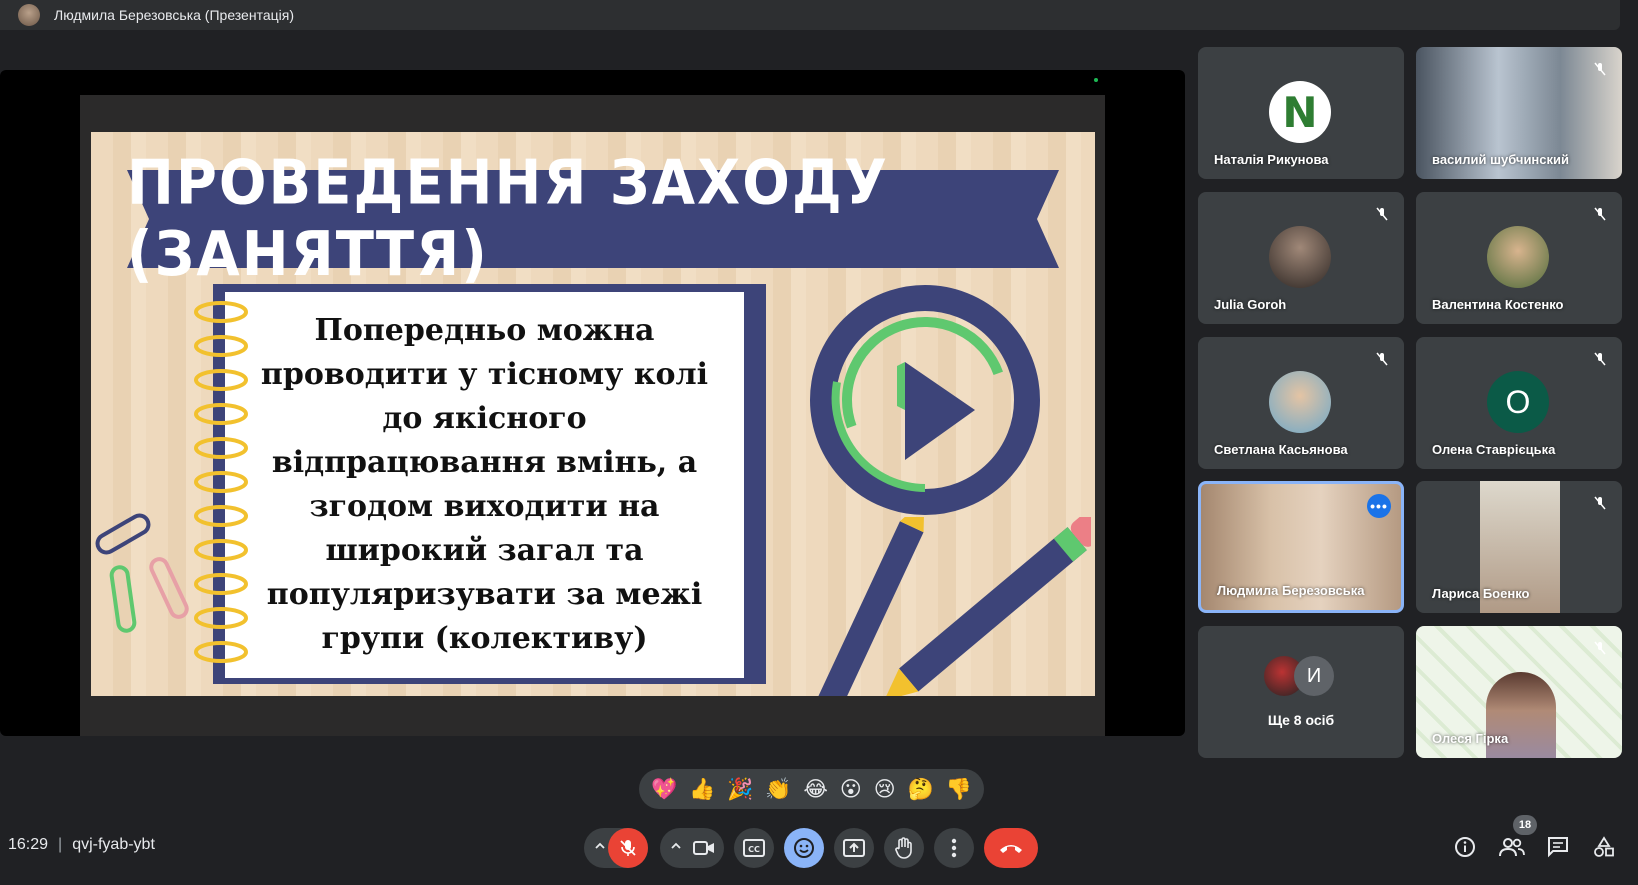  What do you see at coordinates (1498, 304) in the screenshot?
I see `participant-name: Валентина Костенко` at bounding box center [1498, 304].